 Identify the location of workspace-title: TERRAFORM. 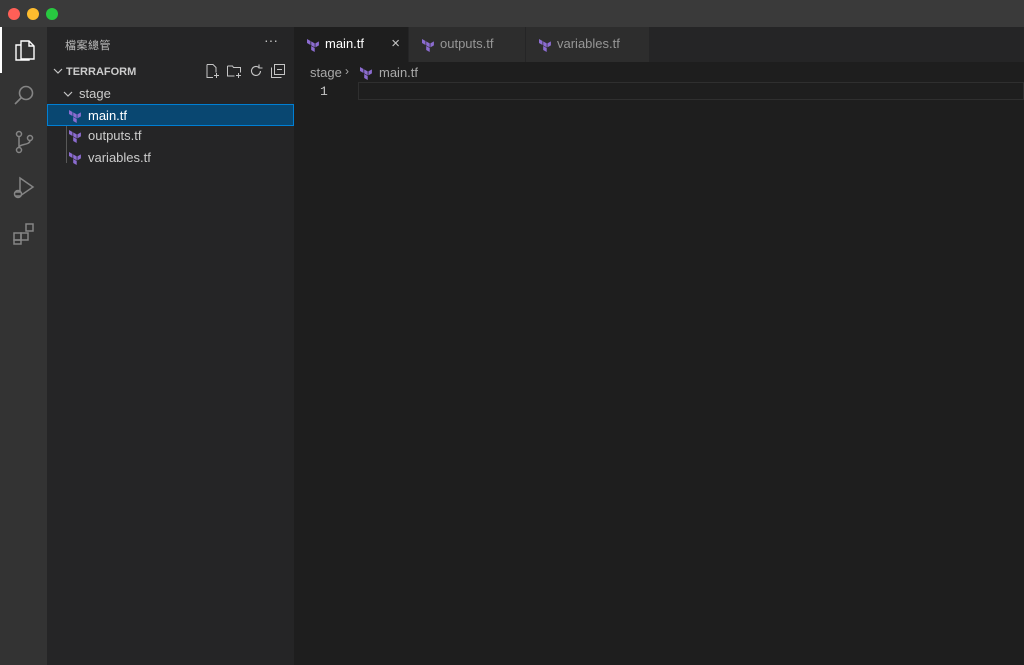
(101, 72).